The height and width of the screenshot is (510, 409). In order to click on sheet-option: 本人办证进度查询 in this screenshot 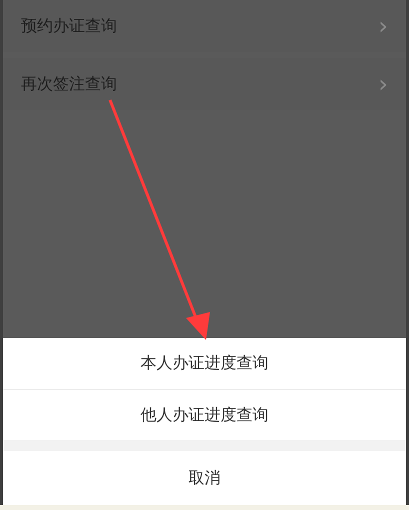, I will do `click(204, 363)`.